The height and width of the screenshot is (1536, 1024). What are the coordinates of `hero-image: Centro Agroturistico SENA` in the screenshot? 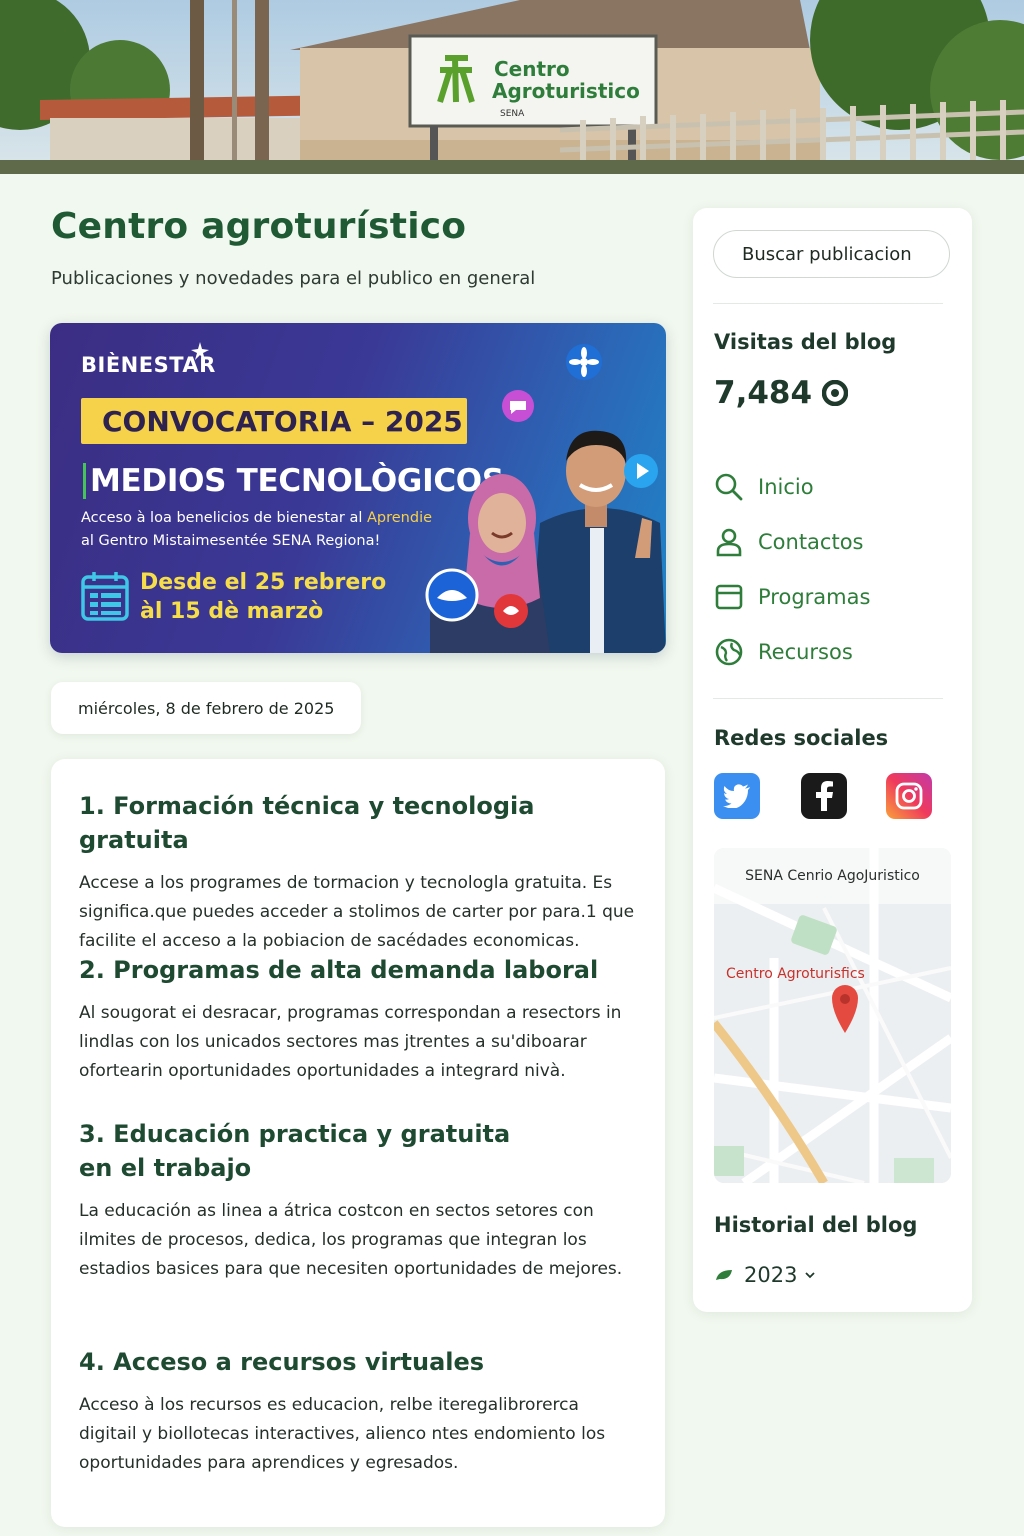 It's located at (512, 87).